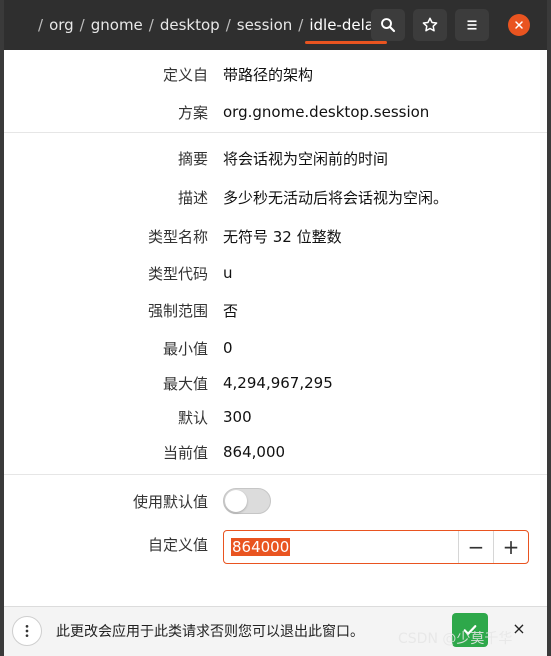  I want to click on search-button, so click(388, 25).